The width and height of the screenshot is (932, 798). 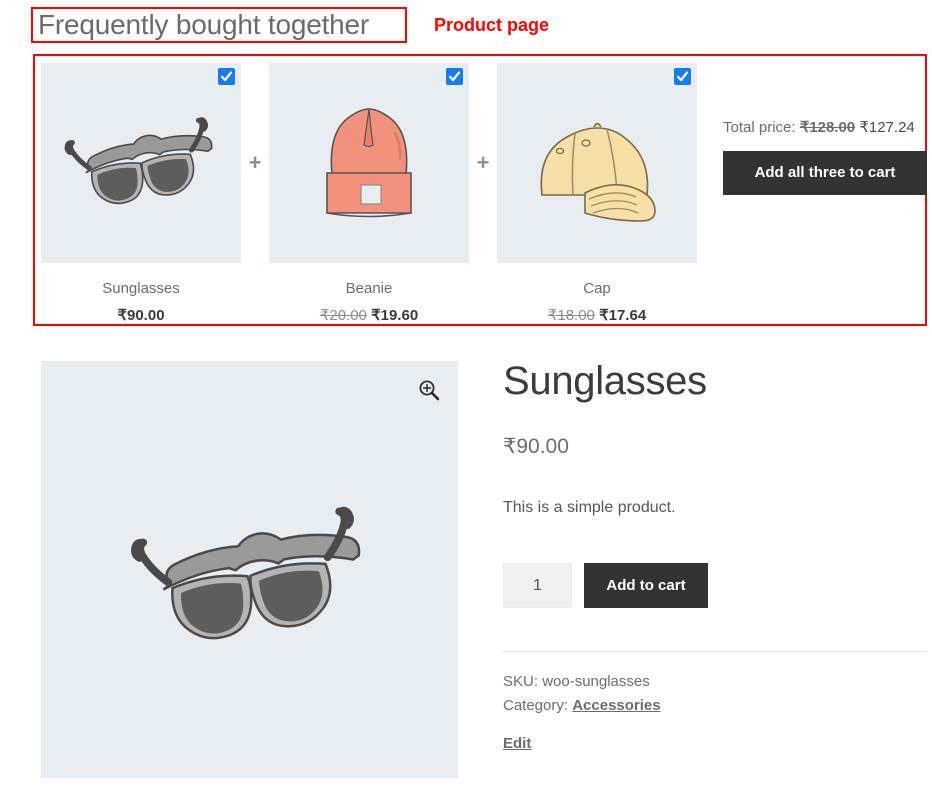 I want to click on fbt-item-cap: Cap ₹18.00 ₹17.64, so click(x=597, y=194).